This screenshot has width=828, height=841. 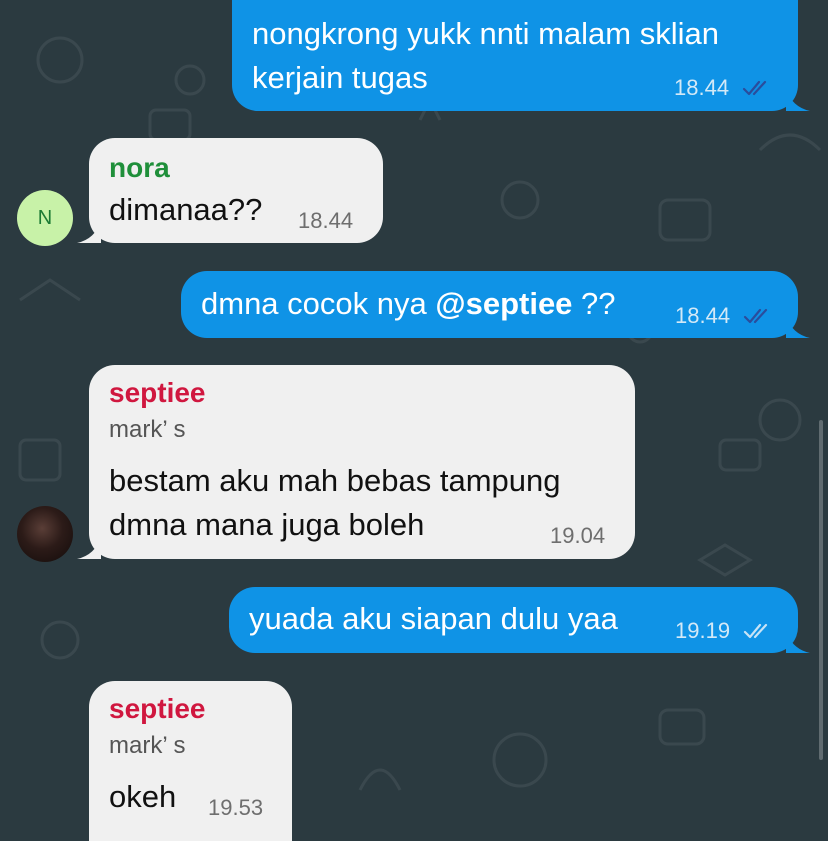 I want to click on outgoing-message: yuada aku siapan dulu yaa 19.19, so click(x=519, y=620).